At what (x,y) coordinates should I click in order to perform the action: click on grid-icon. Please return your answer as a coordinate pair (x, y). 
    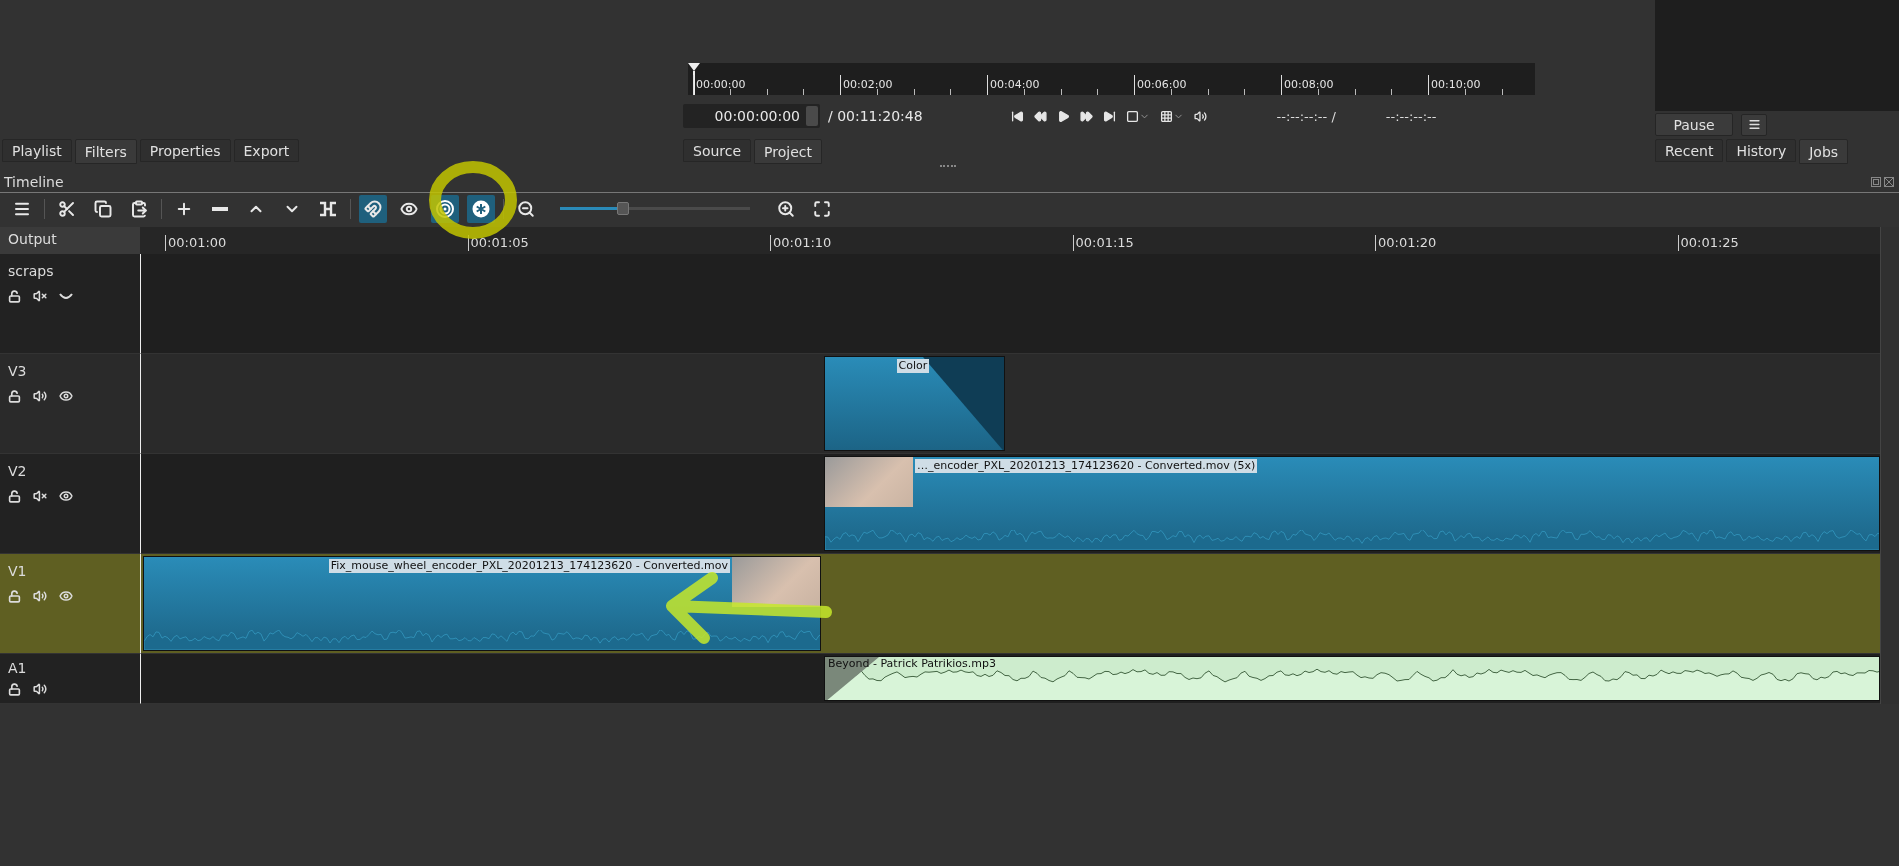
    Looking at the image, I should click on (1166, 116).